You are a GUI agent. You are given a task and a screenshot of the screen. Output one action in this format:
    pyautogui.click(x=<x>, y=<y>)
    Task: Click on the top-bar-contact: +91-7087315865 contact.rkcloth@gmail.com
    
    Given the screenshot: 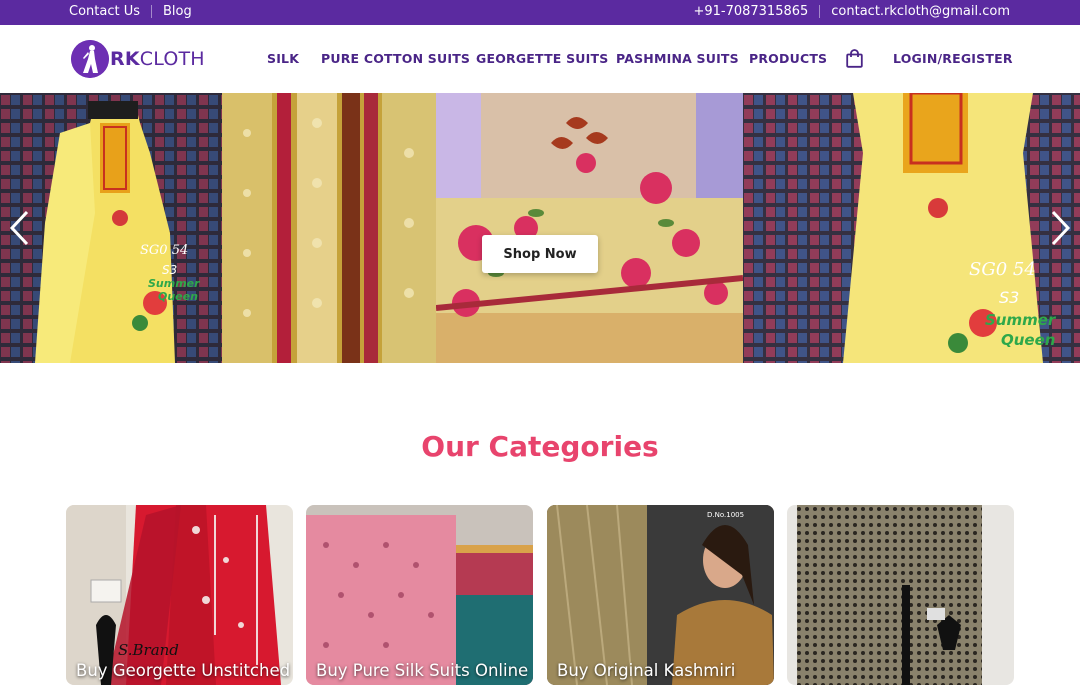 What is the action you would take?
    pyautogui.click(x=851, y=11)
    